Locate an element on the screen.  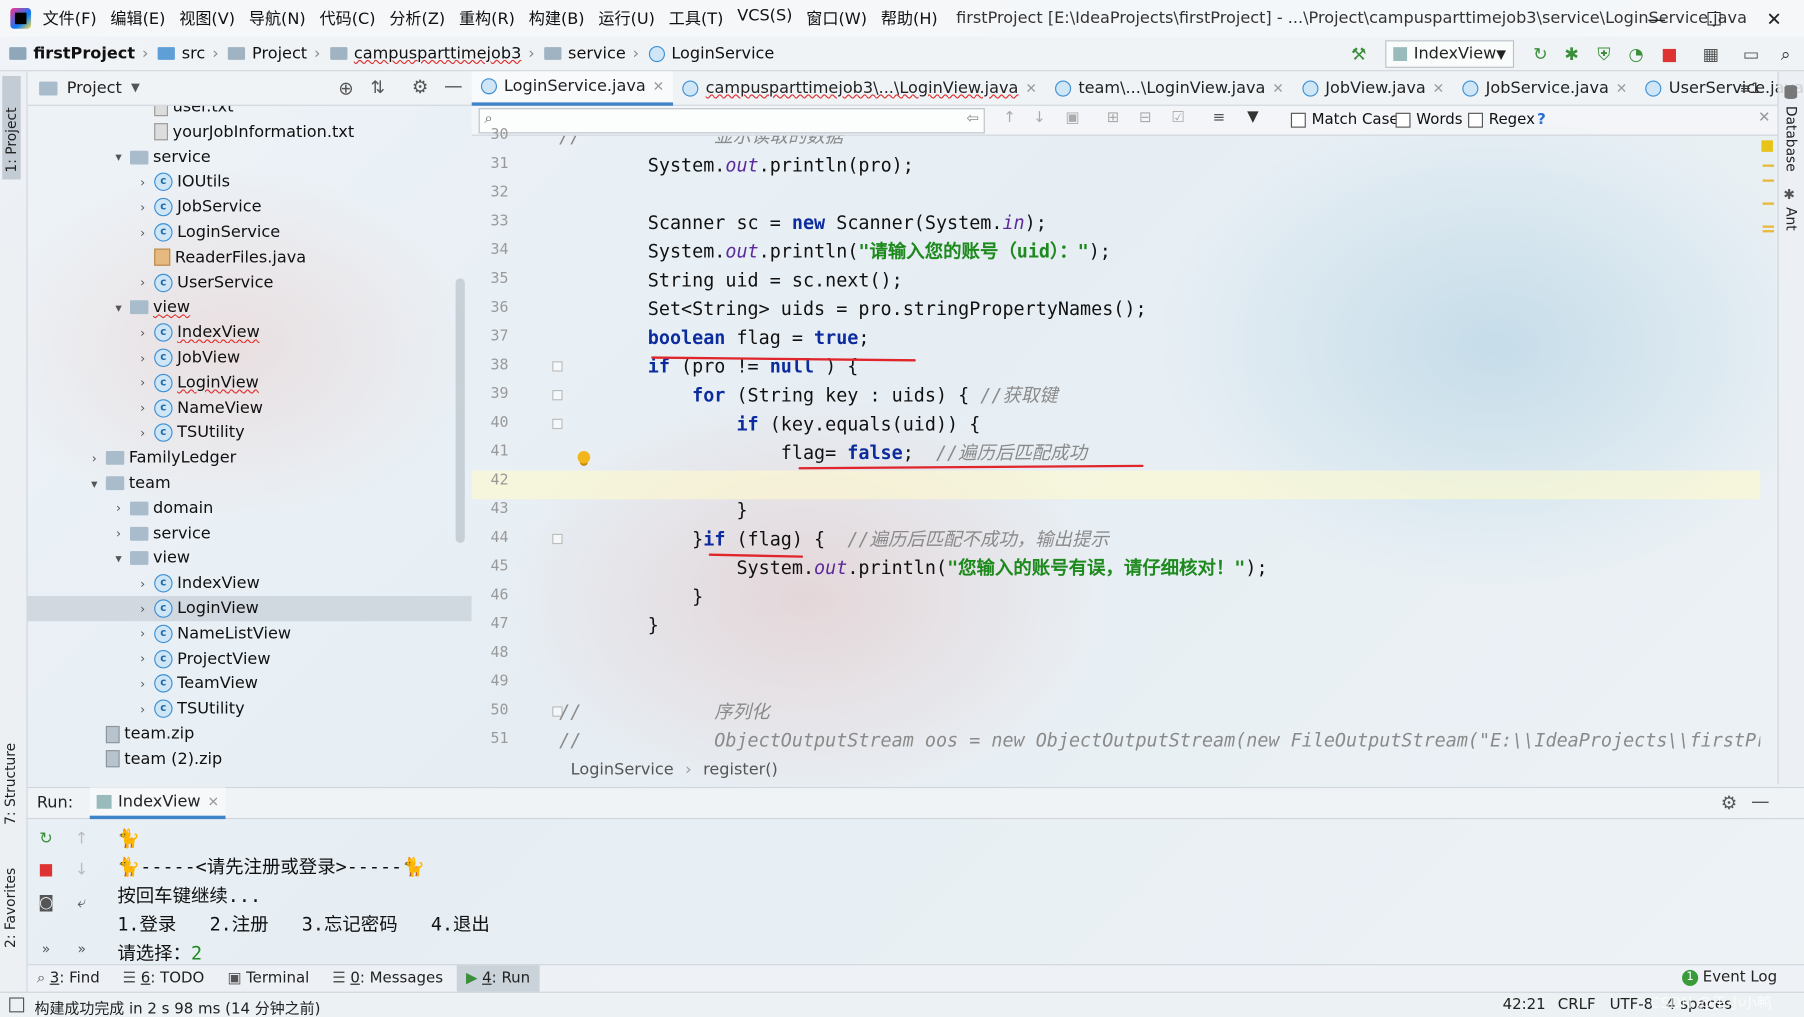
coverage-shield-icon: ⛨ is located at coordinates (1603, 54).